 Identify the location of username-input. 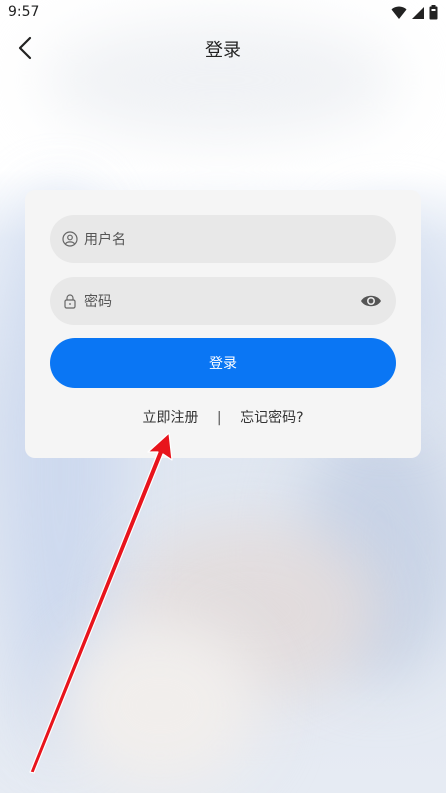
(219, 240).